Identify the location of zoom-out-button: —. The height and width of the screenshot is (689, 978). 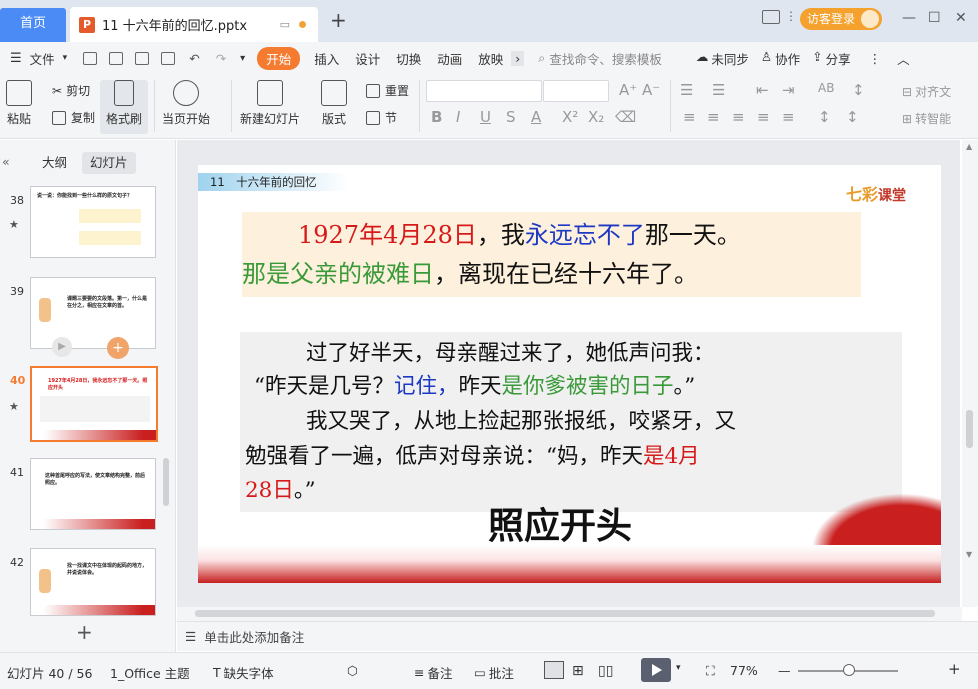
(784, 670).